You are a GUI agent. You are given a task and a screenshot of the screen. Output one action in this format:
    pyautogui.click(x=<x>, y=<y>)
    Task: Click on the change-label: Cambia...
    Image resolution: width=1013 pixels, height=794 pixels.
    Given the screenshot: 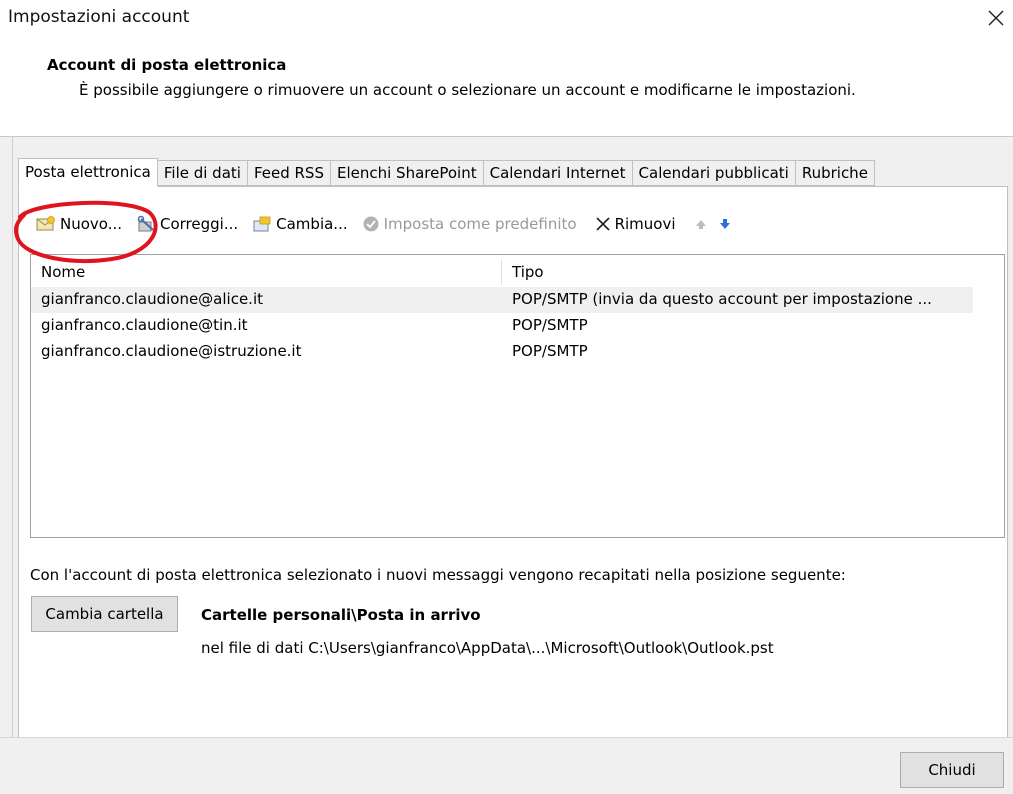 What is the action you would take?
    pyautogui.click(x=312, y=224)
    